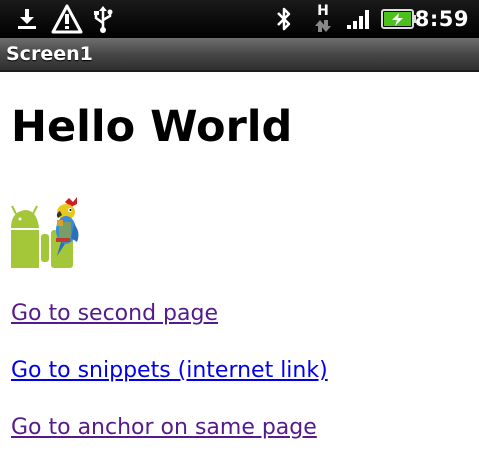 The width and height of the screenshot is (479, 457). What do you see at coordinates (67, 19) in the screenshot?
I see `warning-icon` at bounding box center [67, 19].